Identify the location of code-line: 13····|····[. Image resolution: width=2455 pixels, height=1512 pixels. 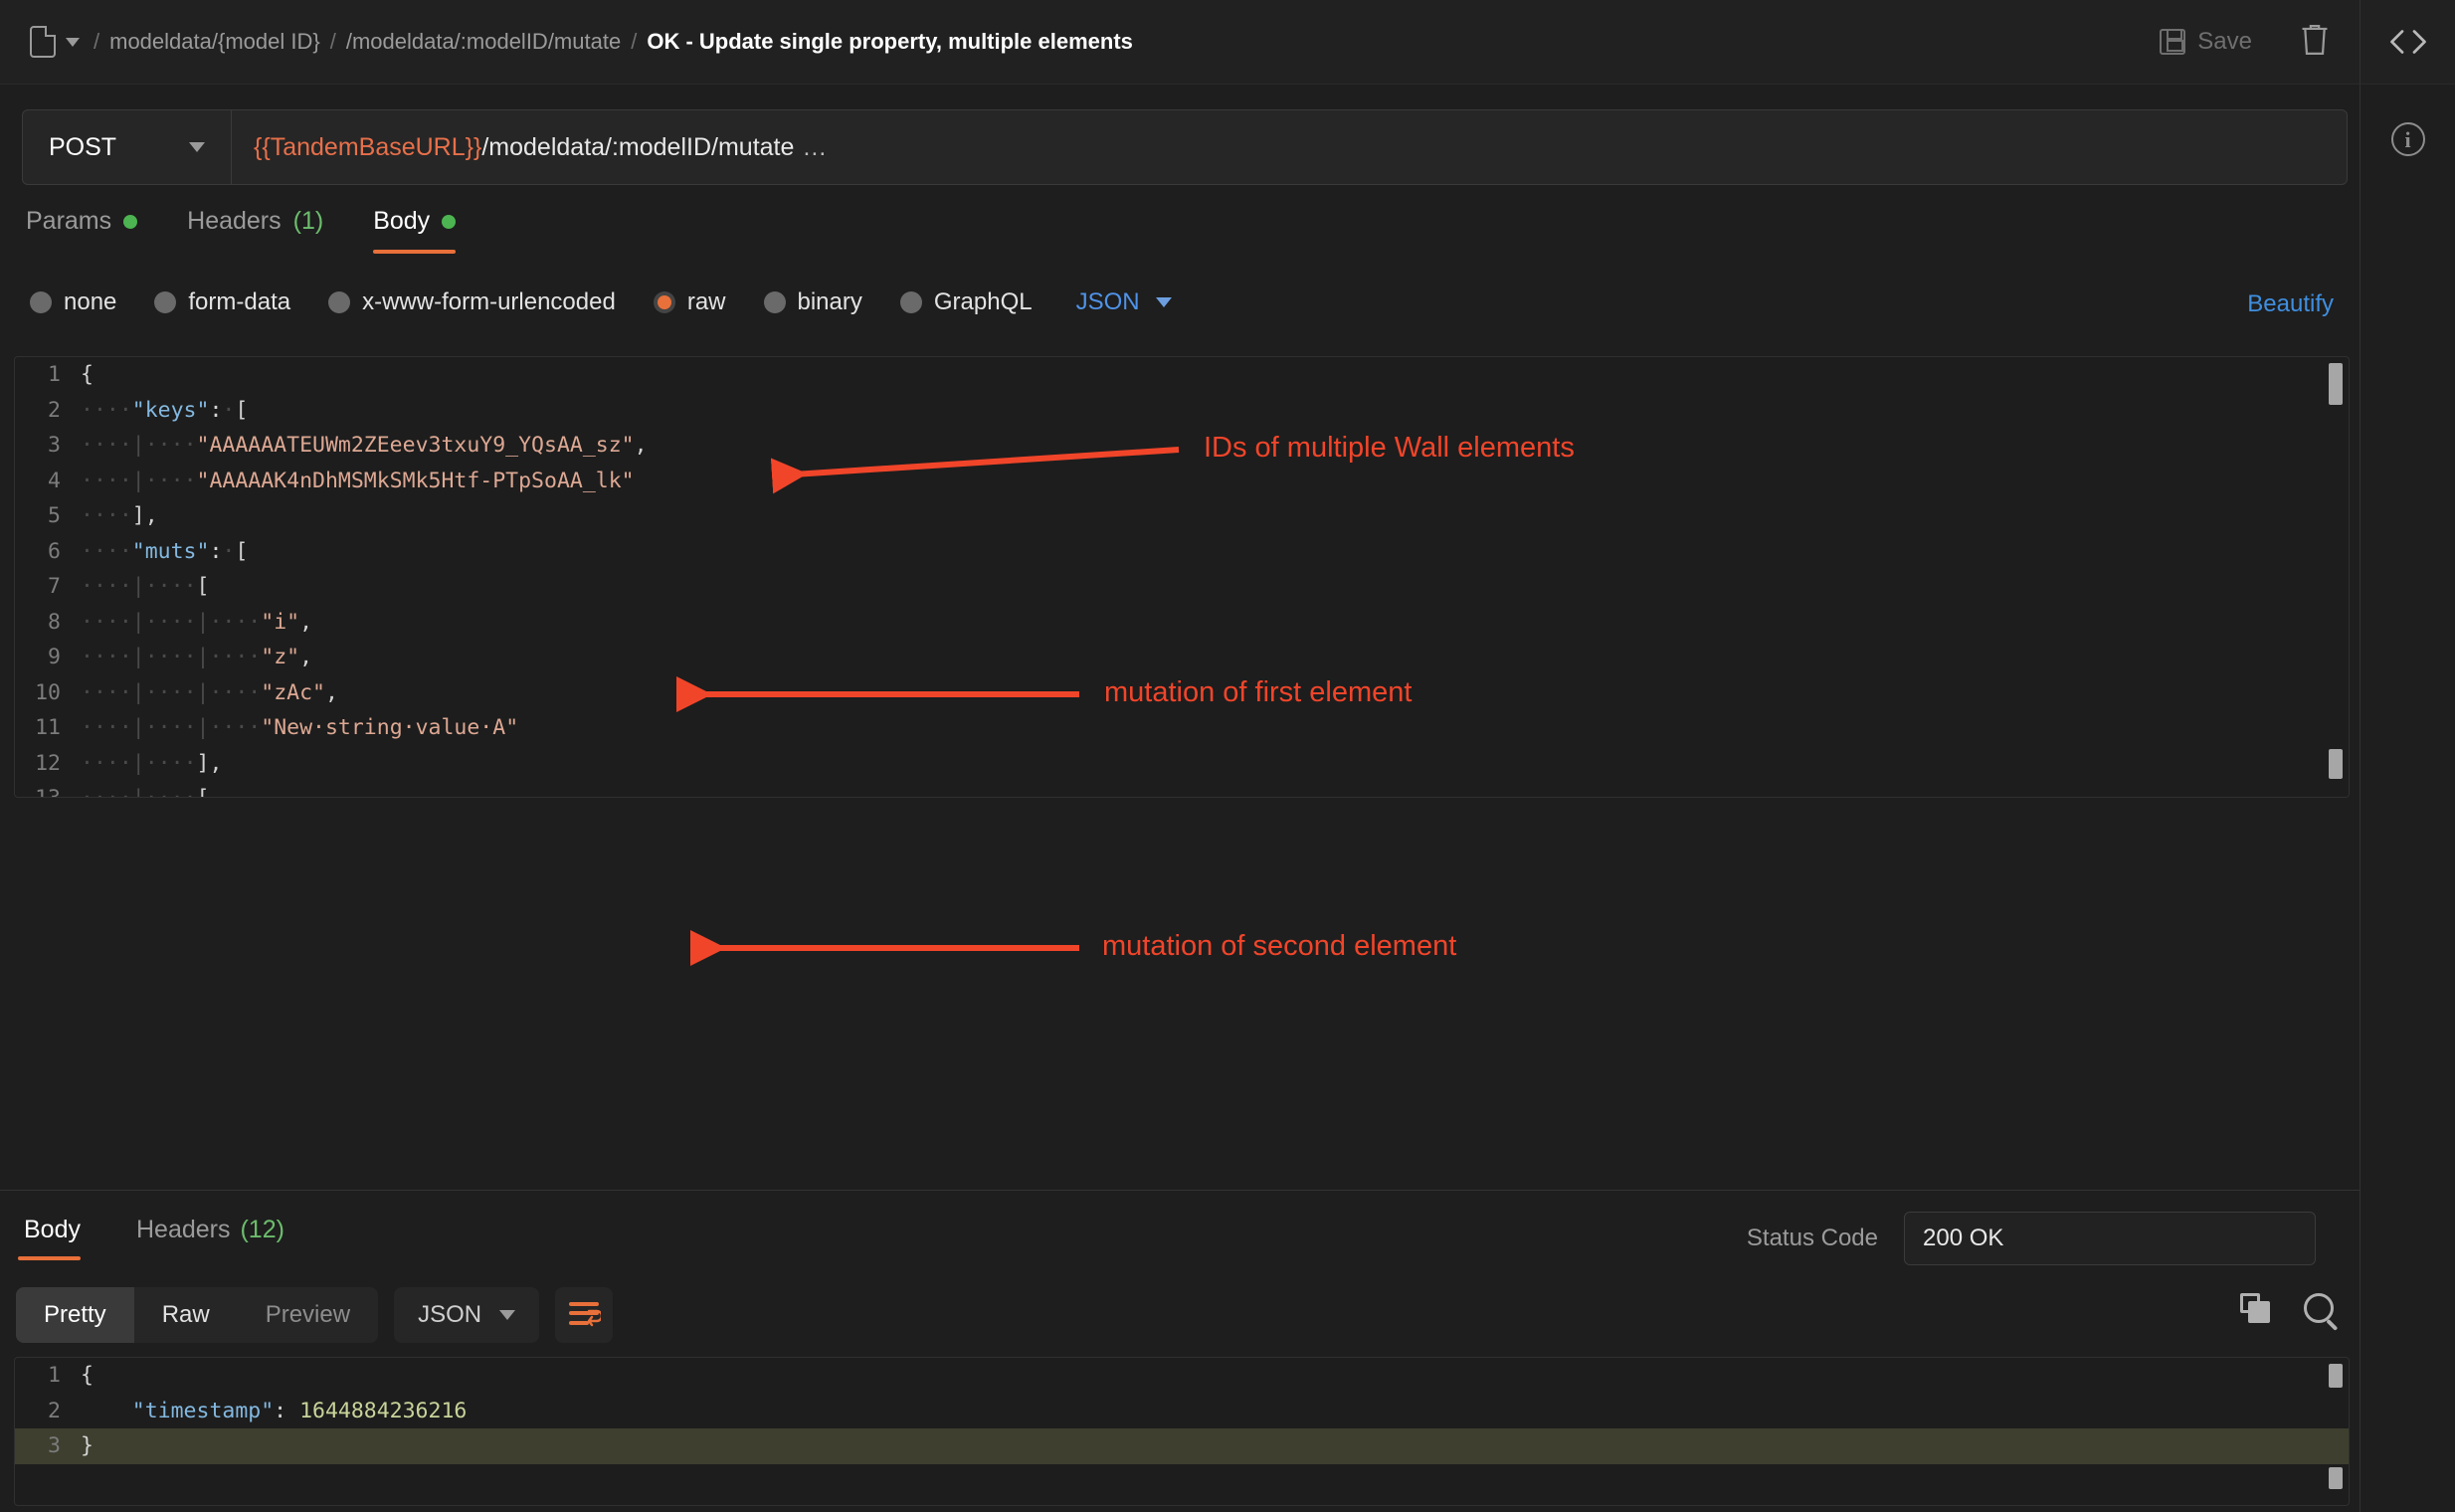
(1182, 789).